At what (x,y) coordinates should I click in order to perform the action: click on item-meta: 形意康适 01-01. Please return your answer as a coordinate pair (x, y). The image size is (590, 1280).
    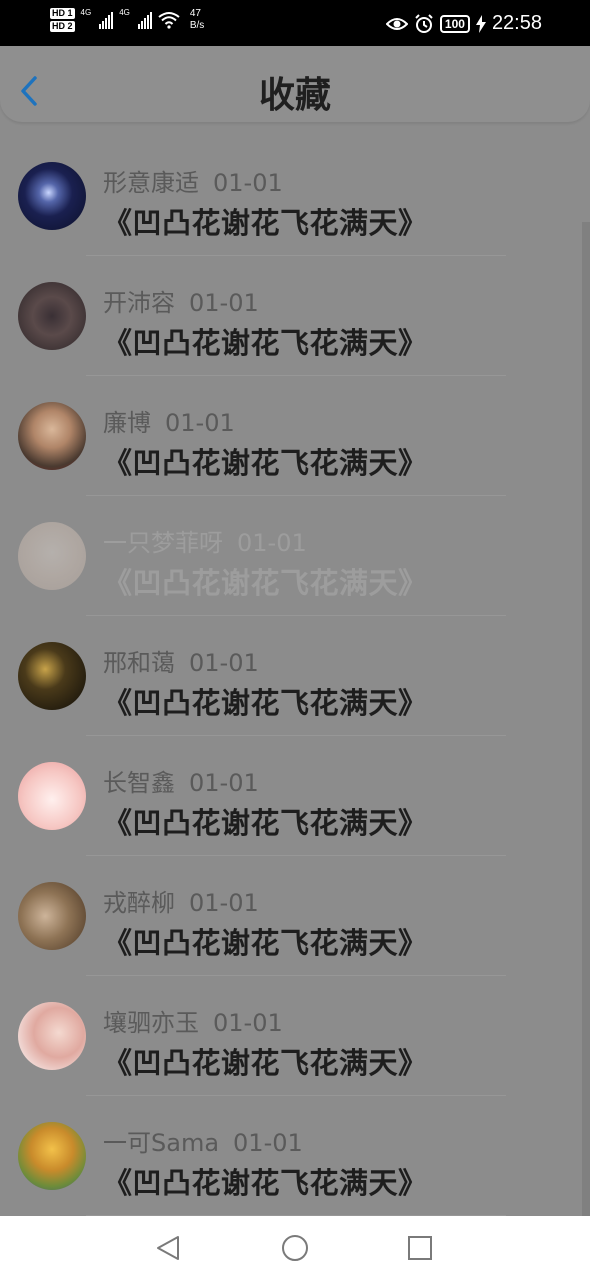
    Looking at the image, I should click on (193, 180).